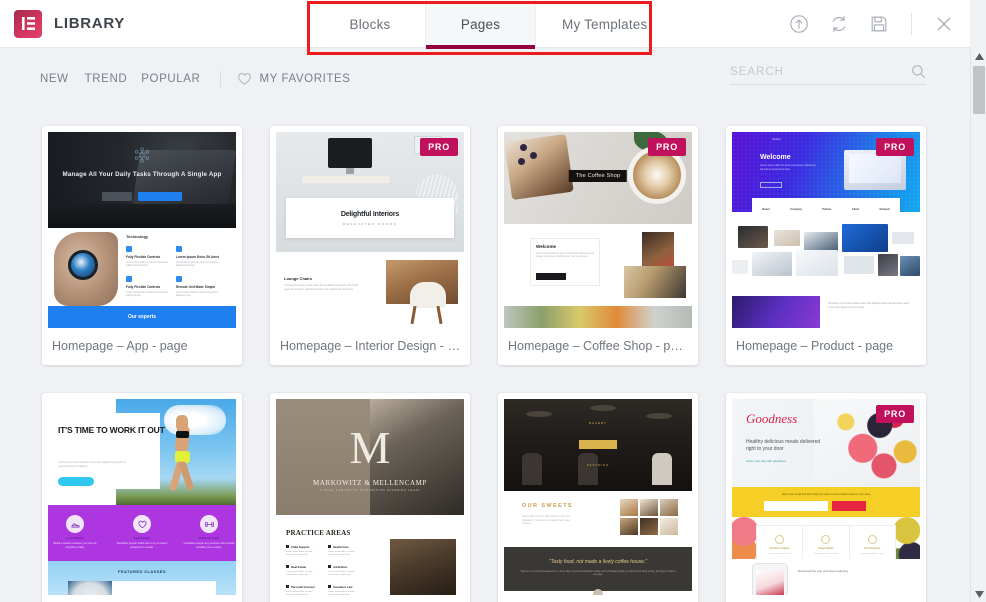  I want to click on thumb-hero-badge: The Coffee Shop, so click(598, 176).